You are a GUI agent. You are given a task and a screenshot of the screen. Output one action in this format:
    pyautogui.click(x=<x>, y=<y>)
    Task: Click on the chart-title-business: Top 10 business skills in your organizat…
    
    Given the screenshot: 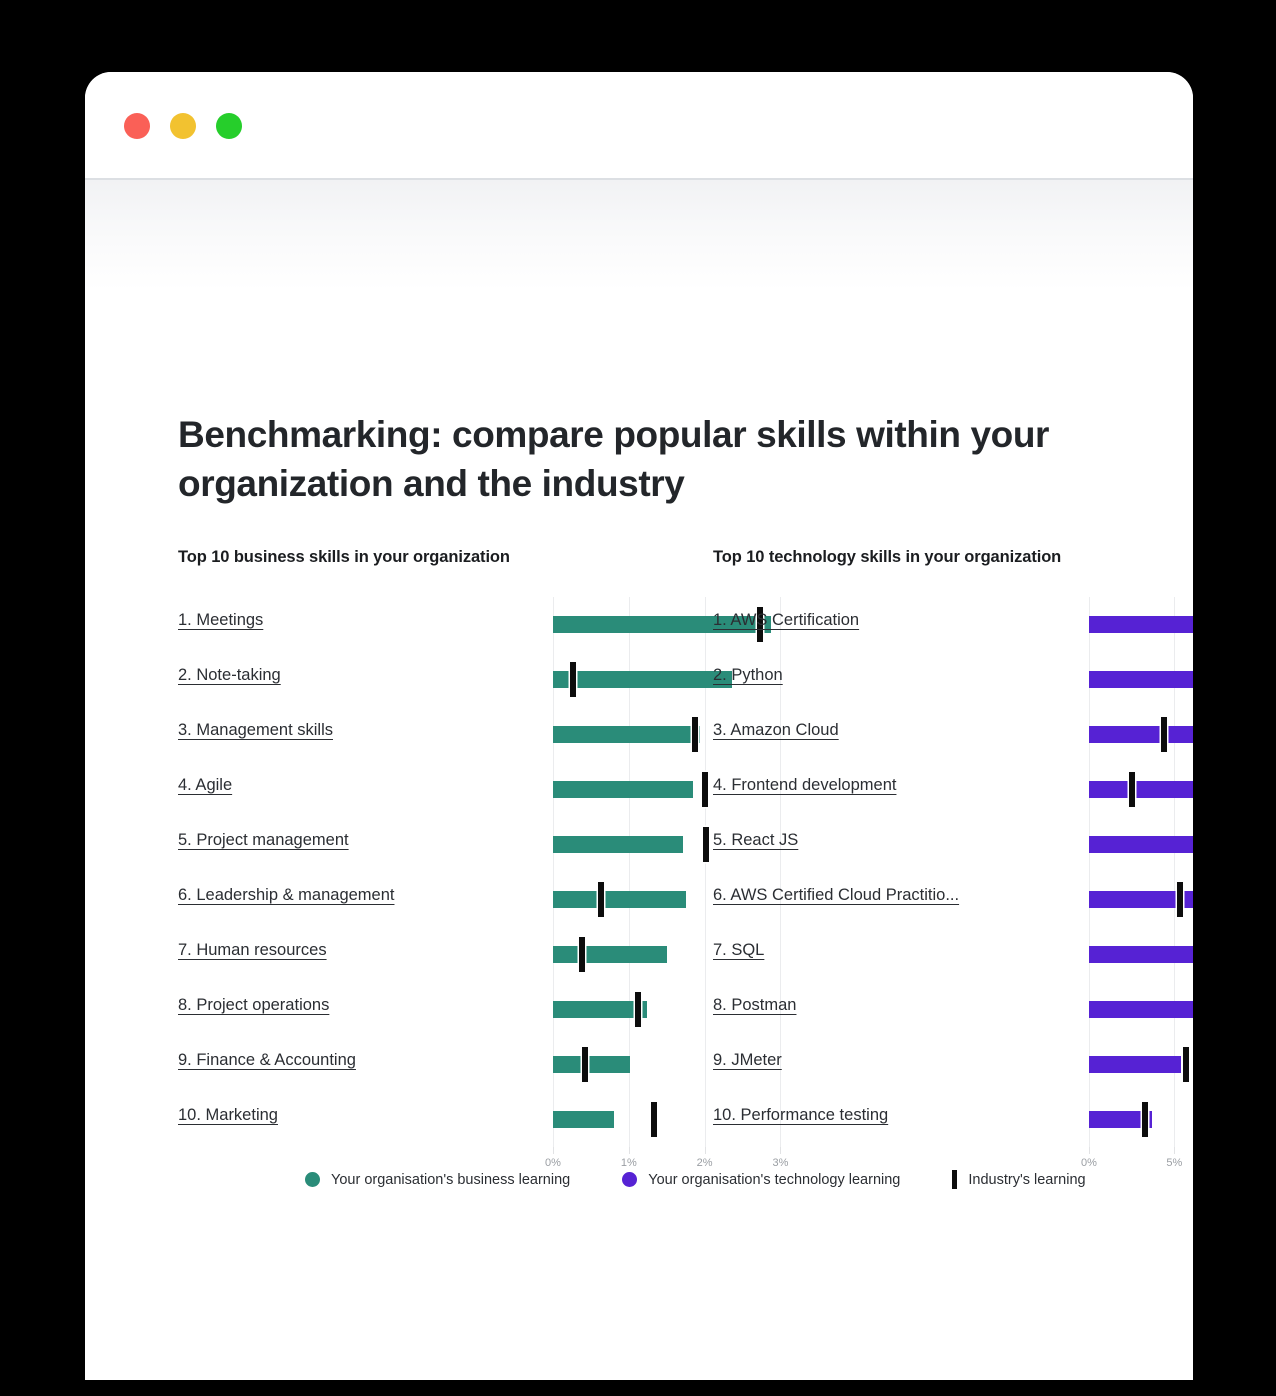 What is the action you would take?
    pyautogui.click(x=344, y=557)
    